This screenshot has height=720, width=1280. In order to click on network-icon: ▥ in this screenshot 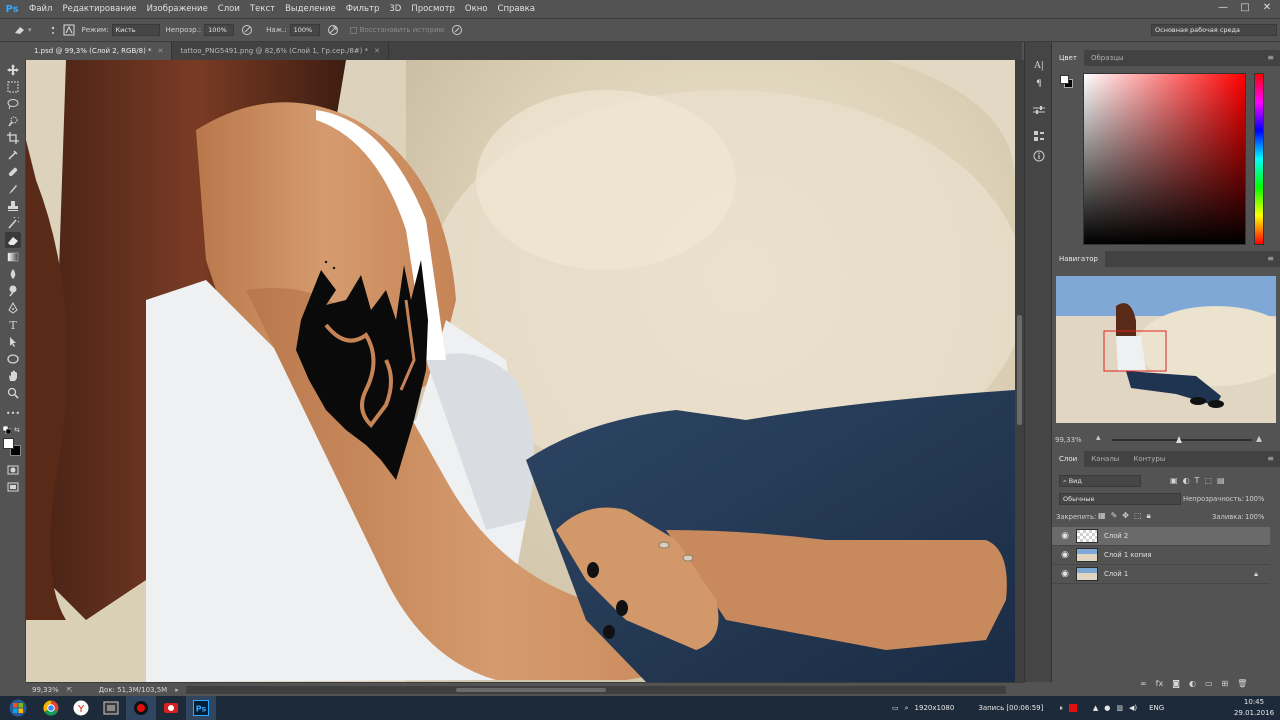, I will do `click(1119, 708)`.